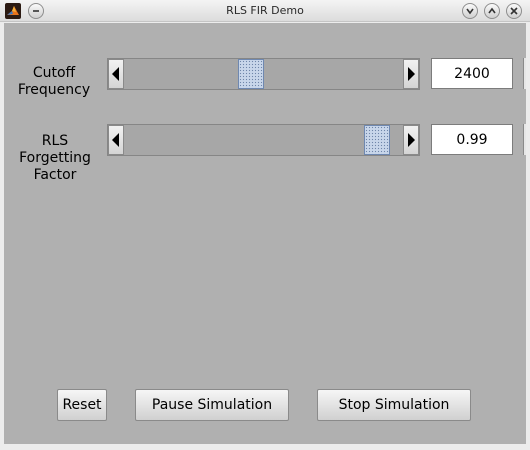 The image size is (530, 450). I want to click on reset-button: Reset, so click(82, 405).